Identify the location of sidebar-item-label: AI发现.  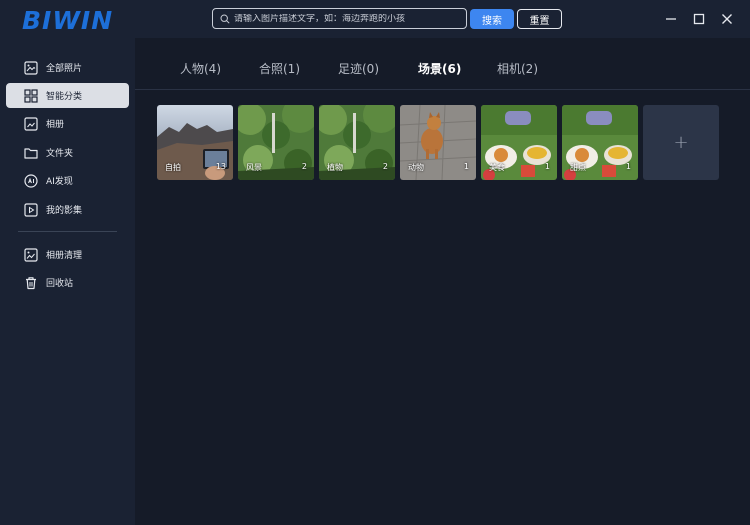
(59, 182).